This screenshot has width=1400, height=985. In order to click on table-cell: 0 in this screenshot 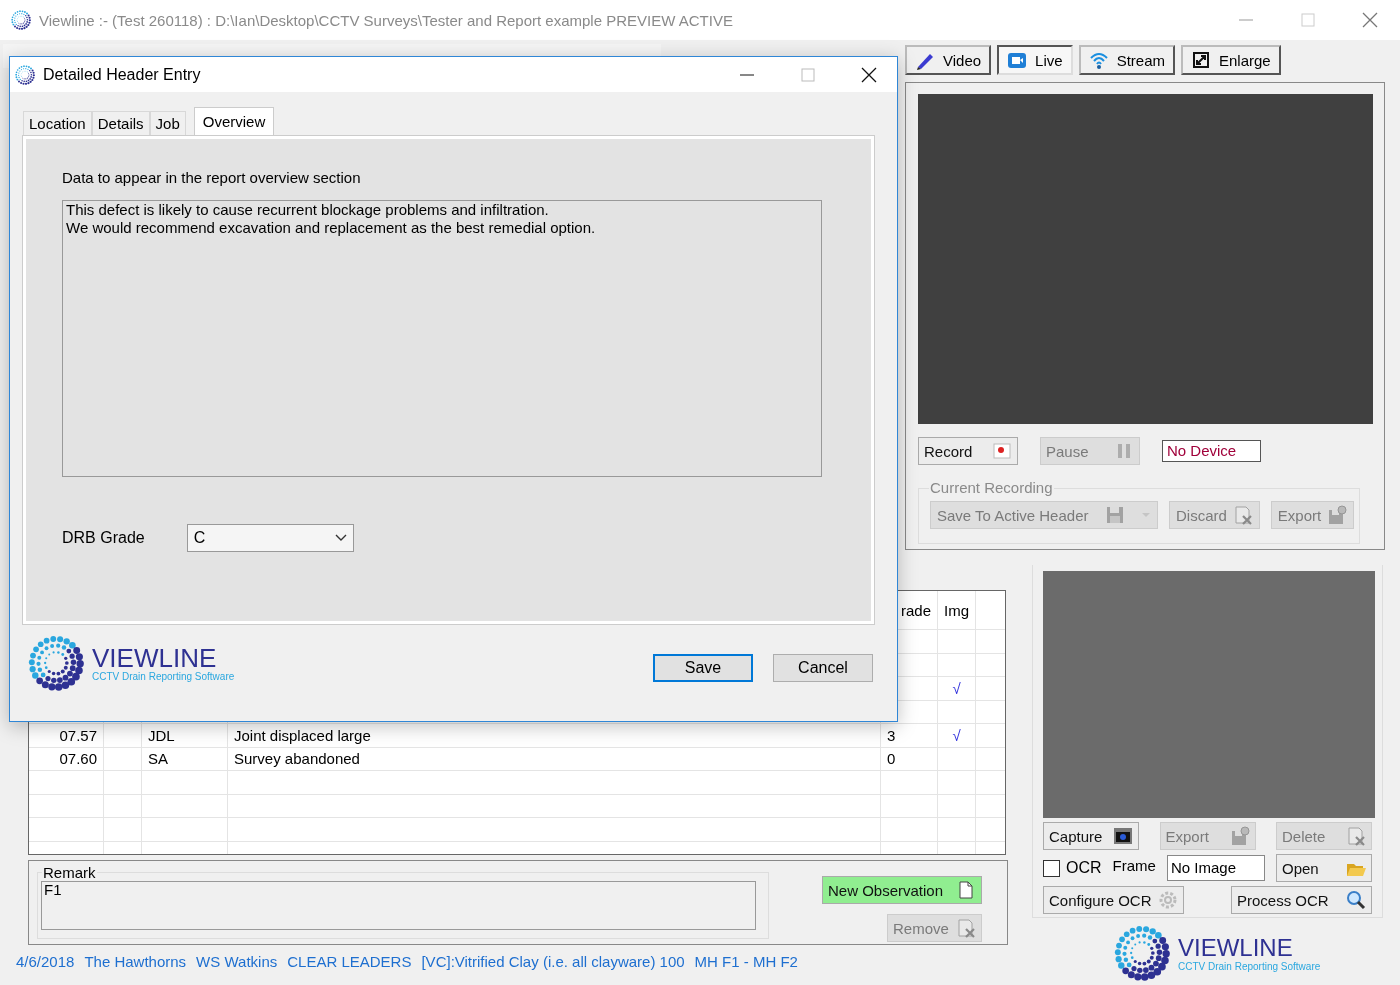, I will do `click(891, 759)`.